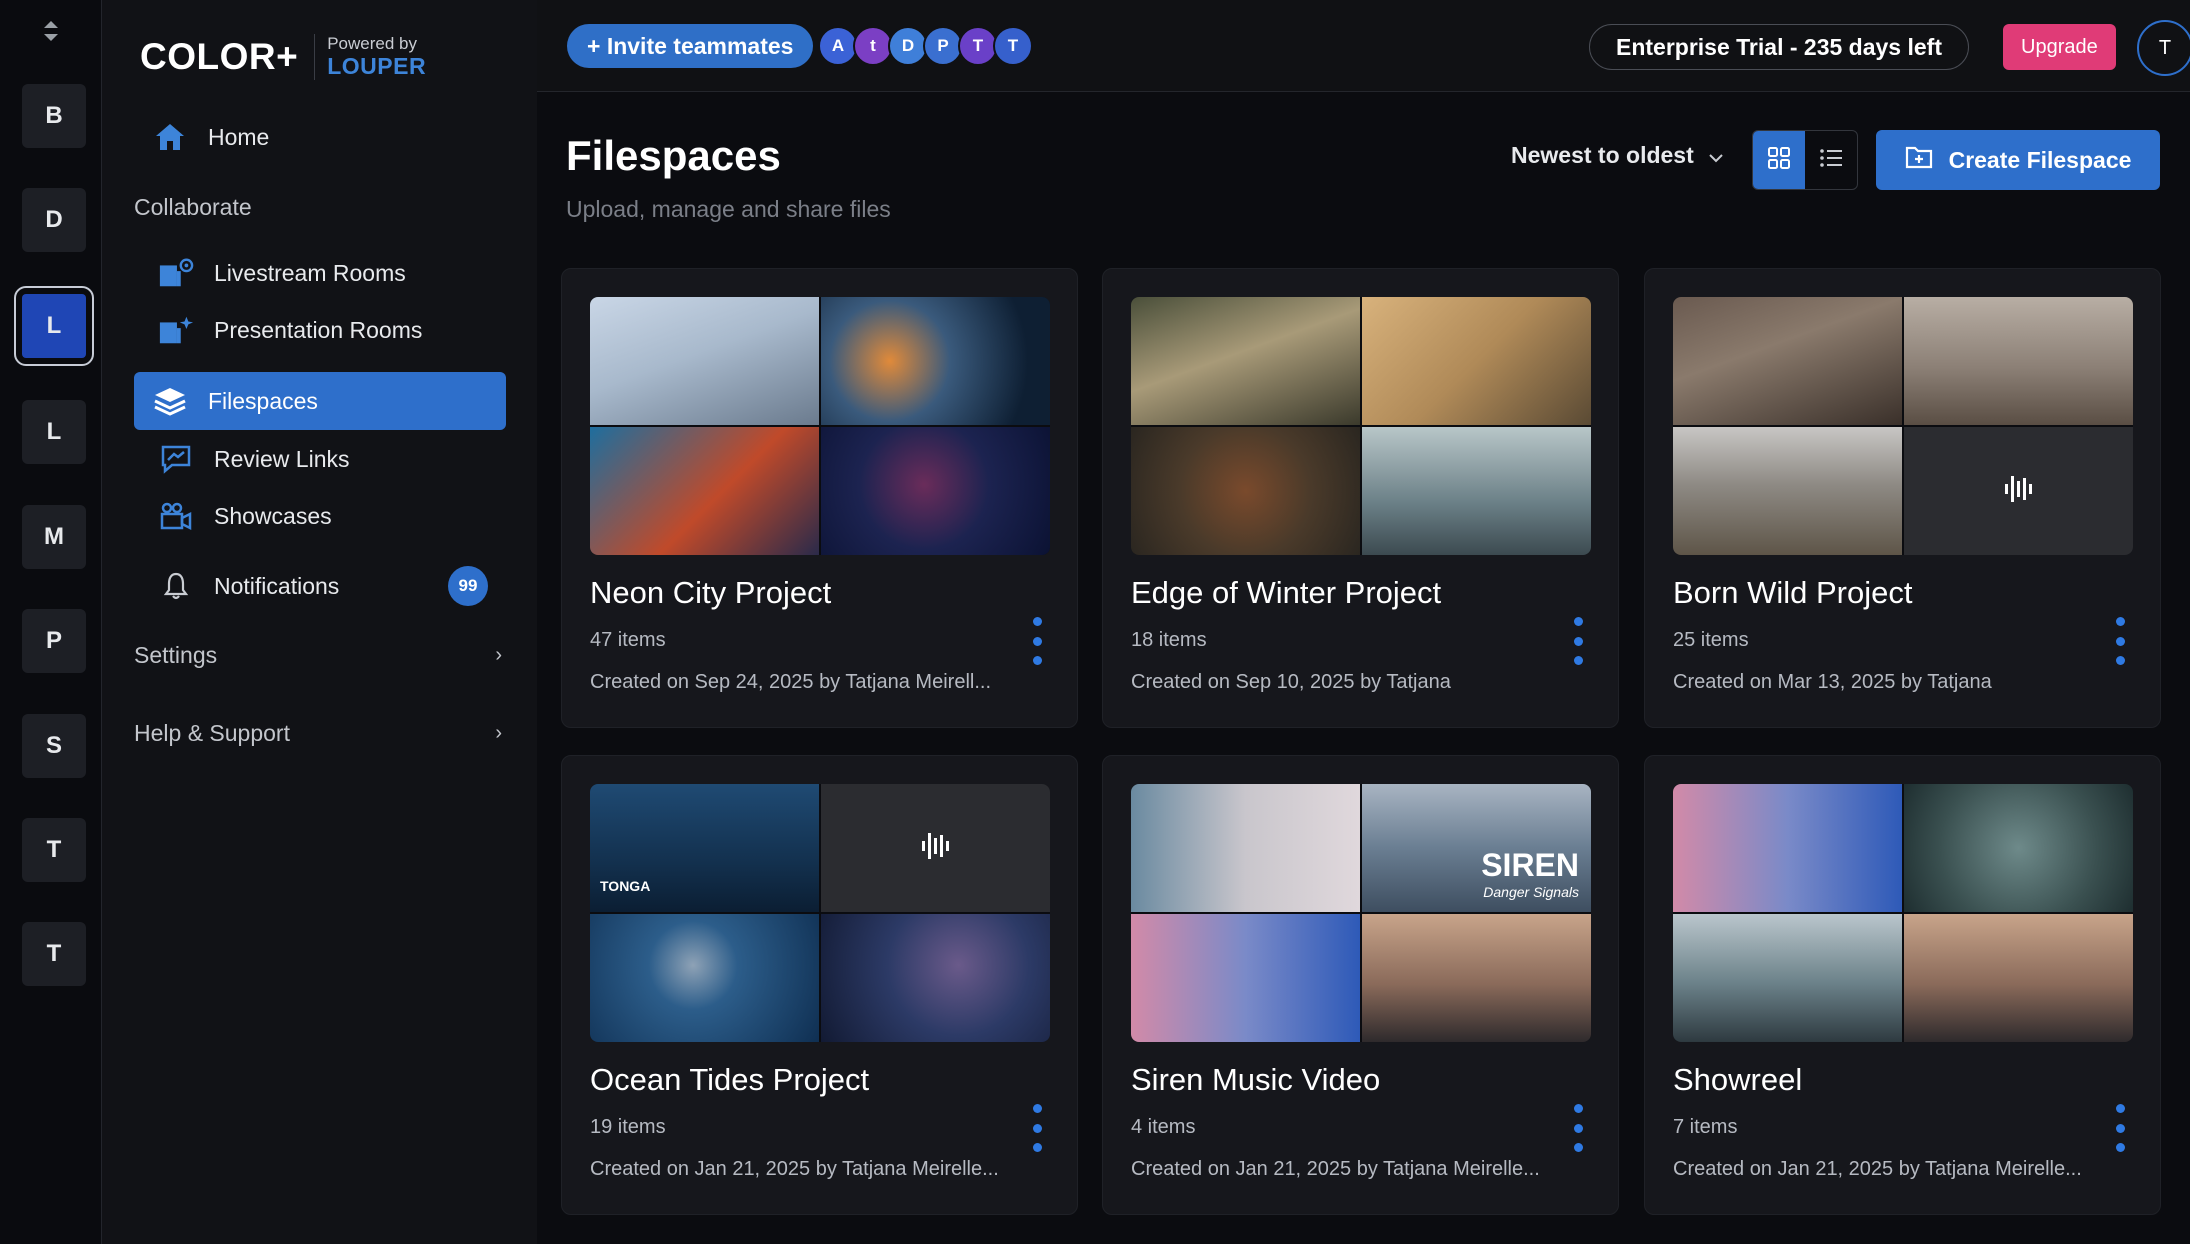 This screenshot has width=2190, height=1244. I want to click on workspace-m: M, so click(54, 537).